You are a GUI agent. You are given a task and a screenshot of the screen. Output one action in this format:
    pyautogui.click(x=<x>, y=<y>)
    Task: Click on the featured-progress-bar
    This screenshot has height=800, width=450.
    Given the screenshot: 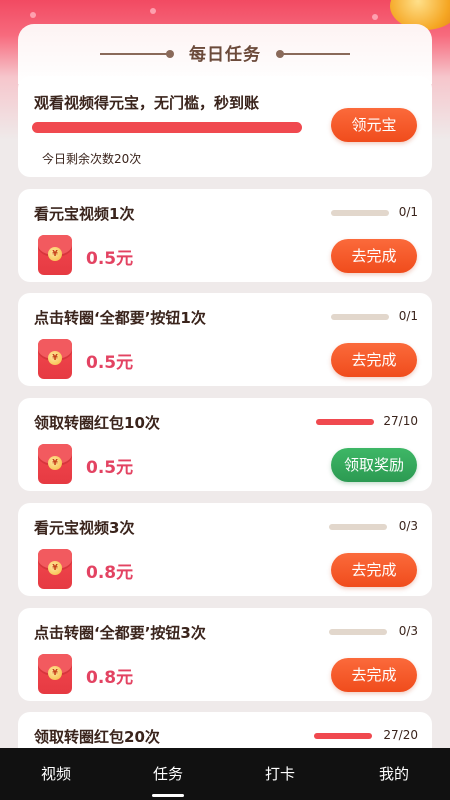 What is the action you would take?
    pyautogui.click(x=167, y=127)
    